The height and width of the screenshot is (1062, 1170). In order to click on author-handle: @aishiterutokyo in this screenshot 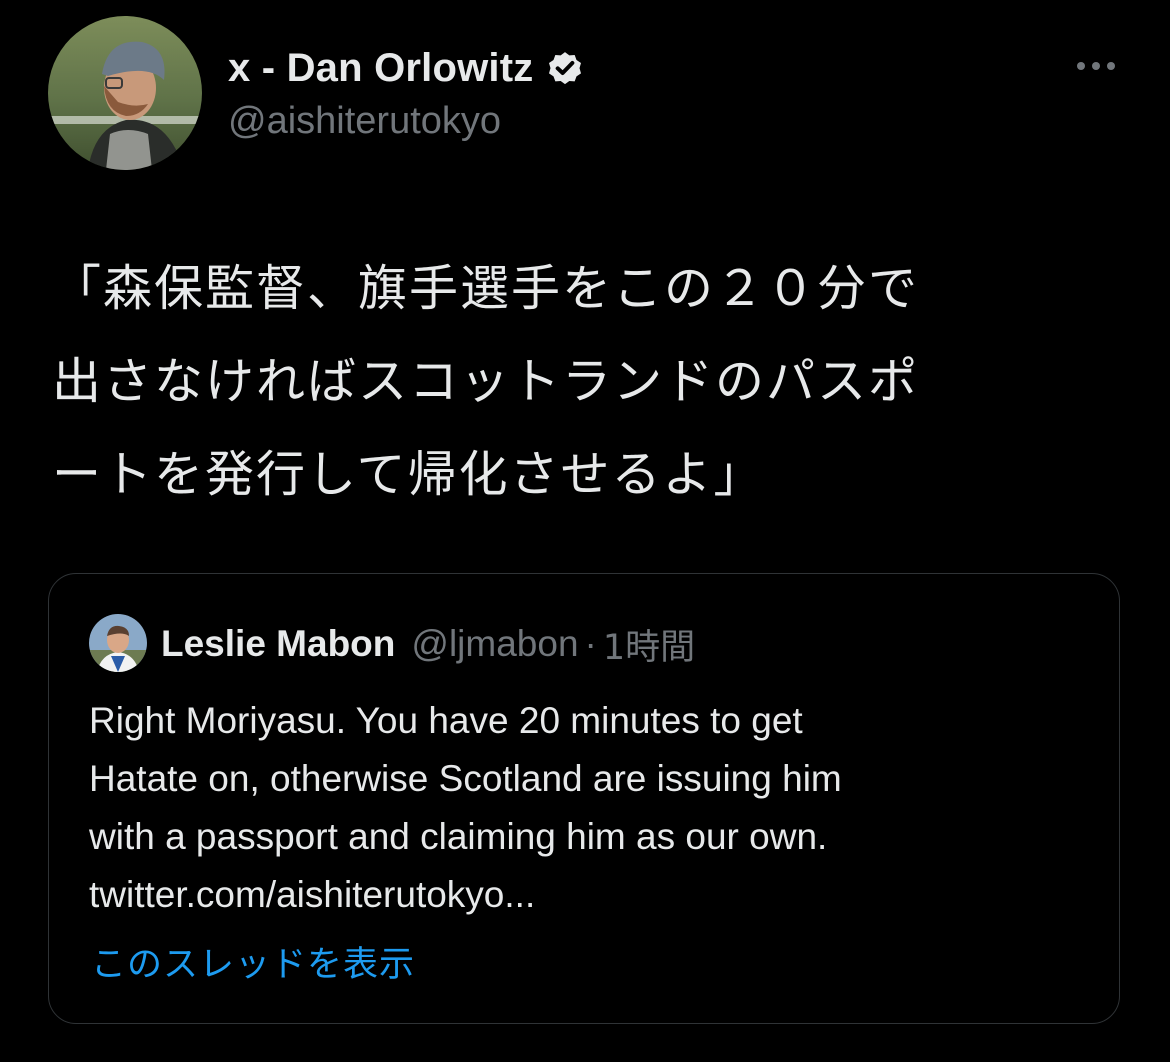, I will do `click(364, 121)`.